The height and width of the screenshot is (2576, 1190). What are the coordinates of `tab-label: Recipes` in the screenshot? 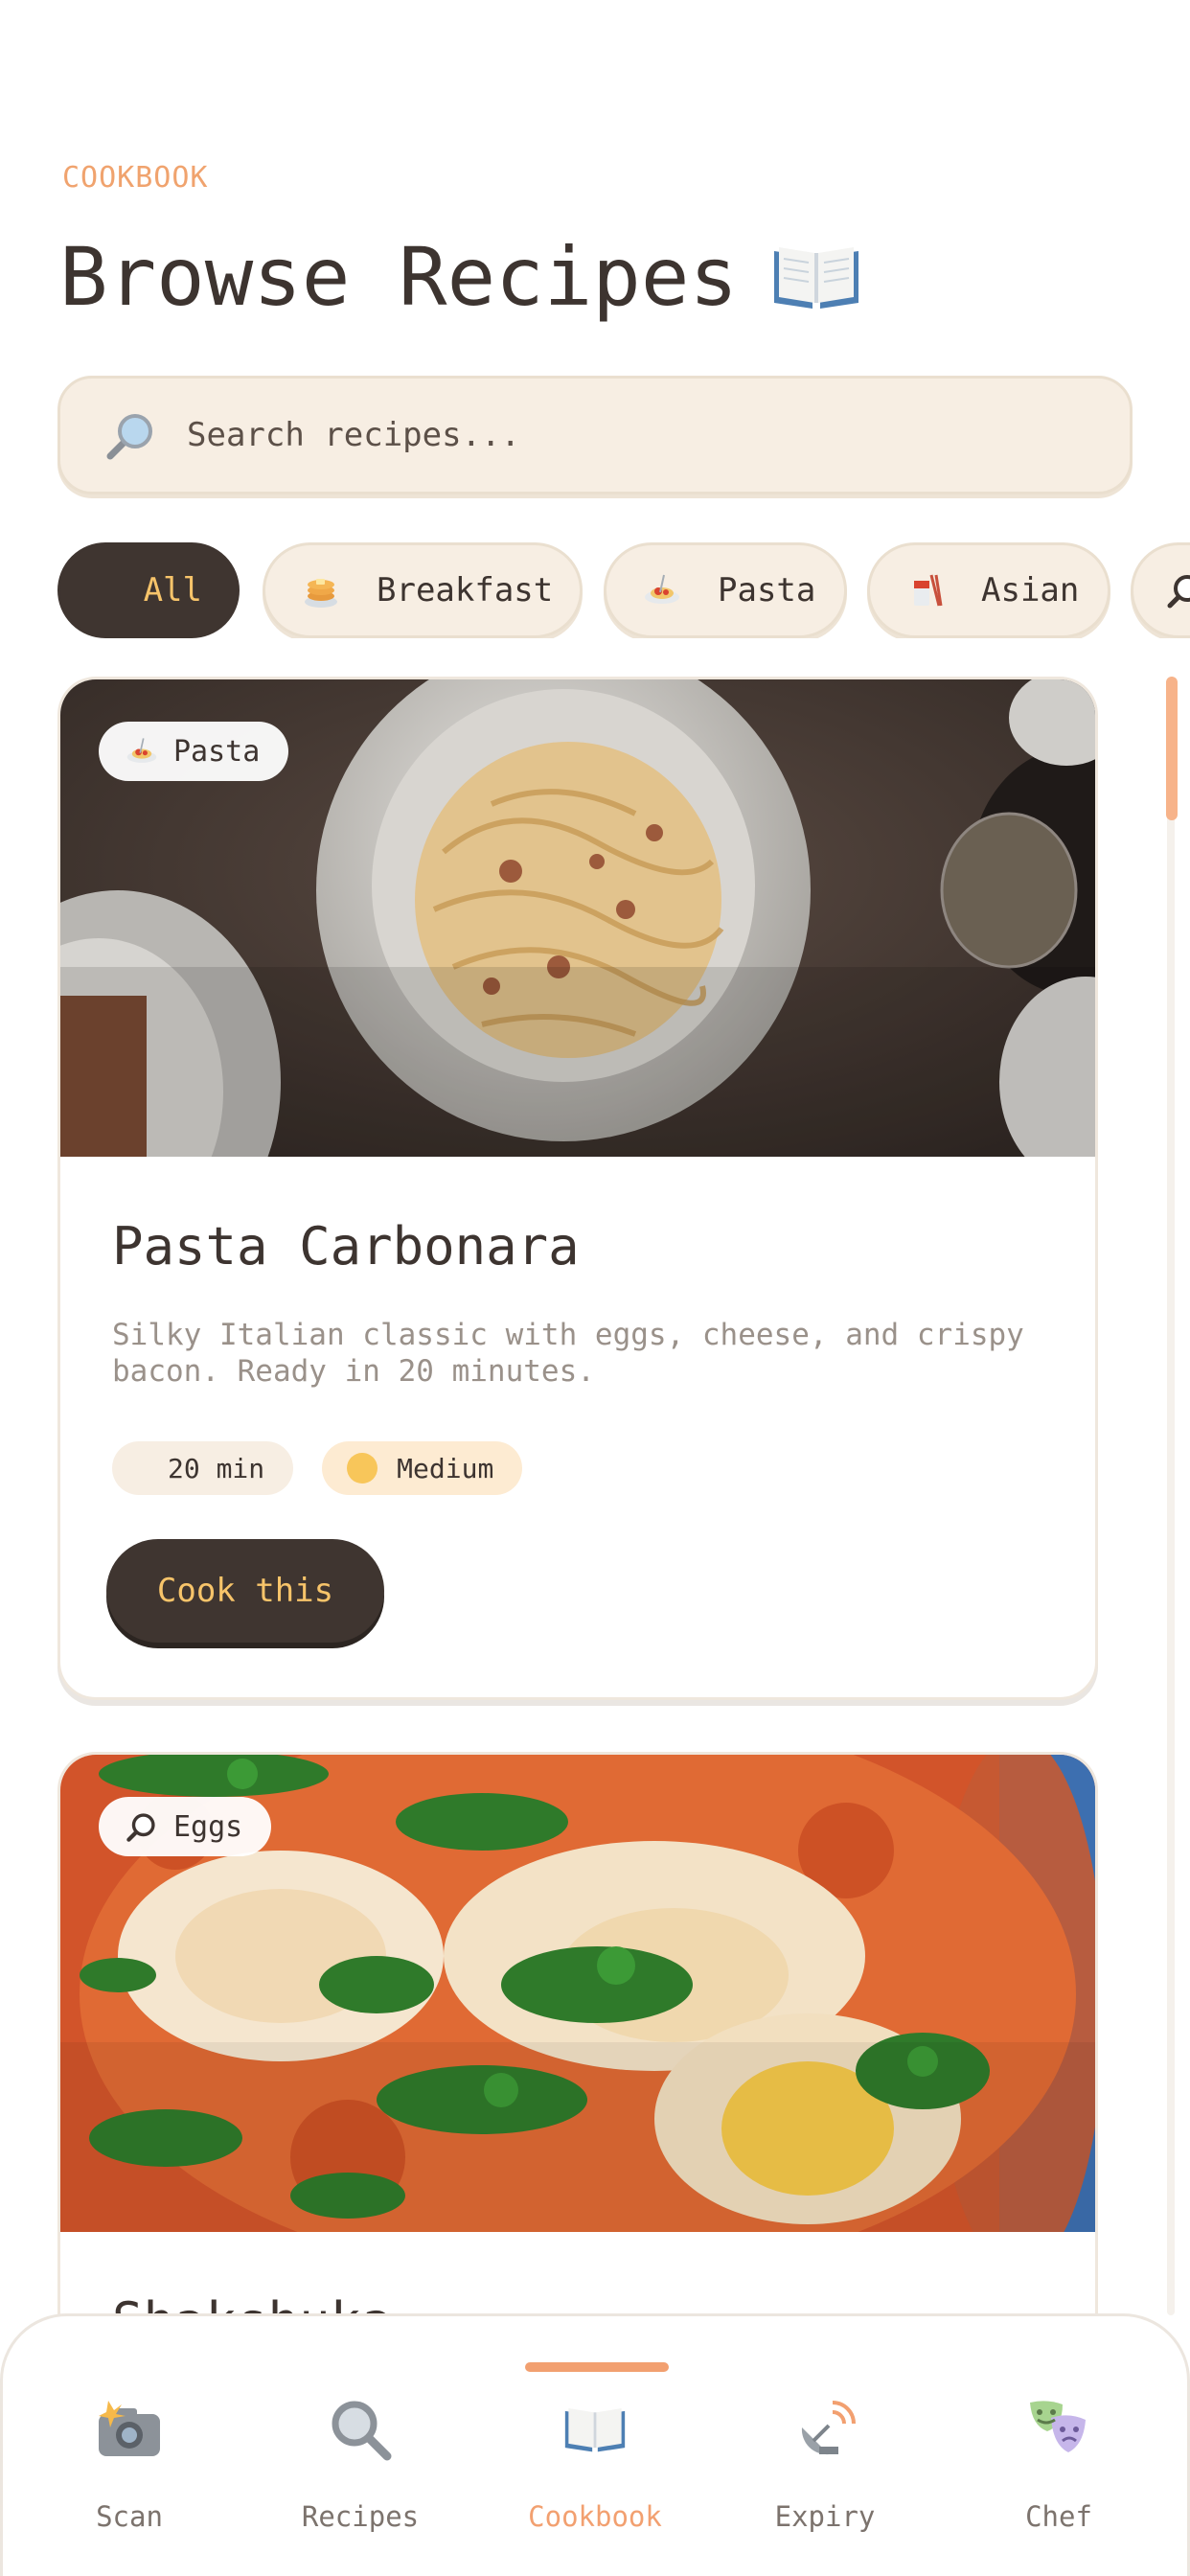 It's located at (360, 2516).